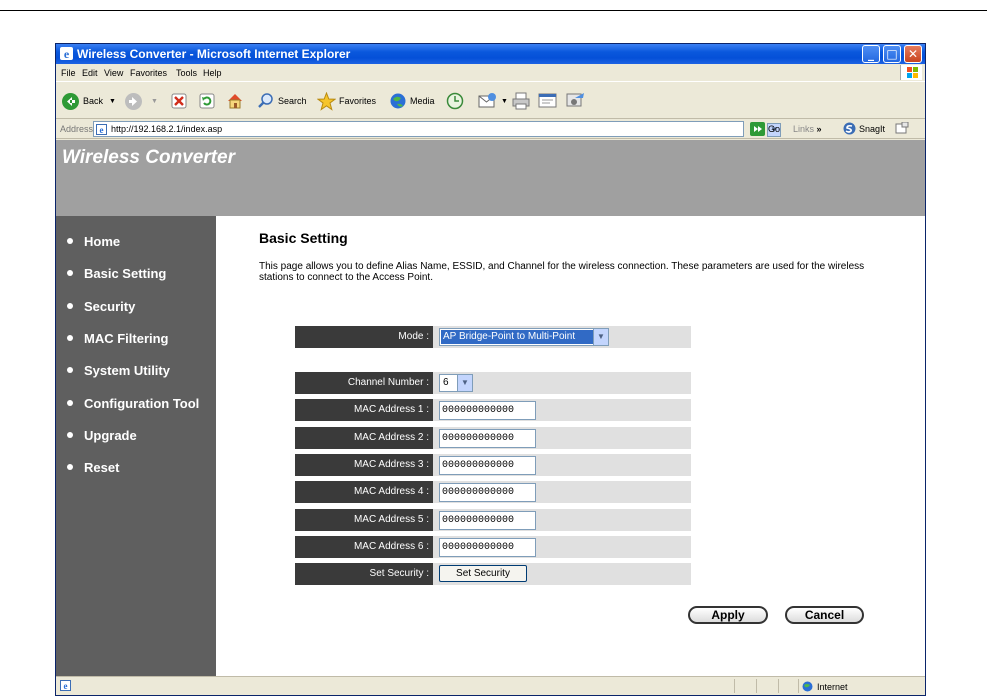 This screenshot has width=987, height=696. Describe the element at coordinates (148, 73) in the screenshot. I see `menu-favorites: Favorites` at that location.